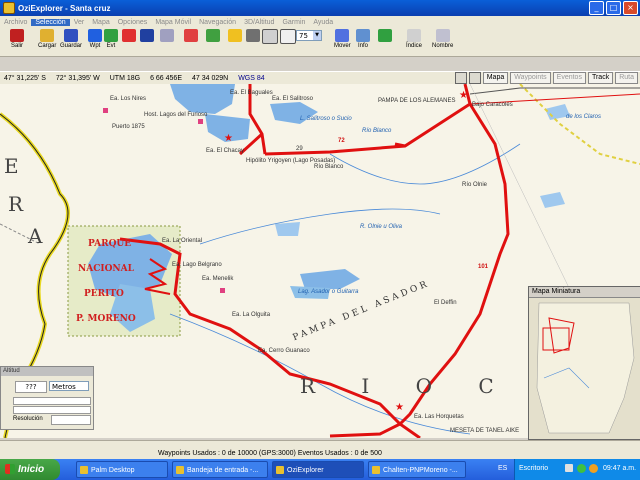  I want to click on mail-icon, so click(180, 470).